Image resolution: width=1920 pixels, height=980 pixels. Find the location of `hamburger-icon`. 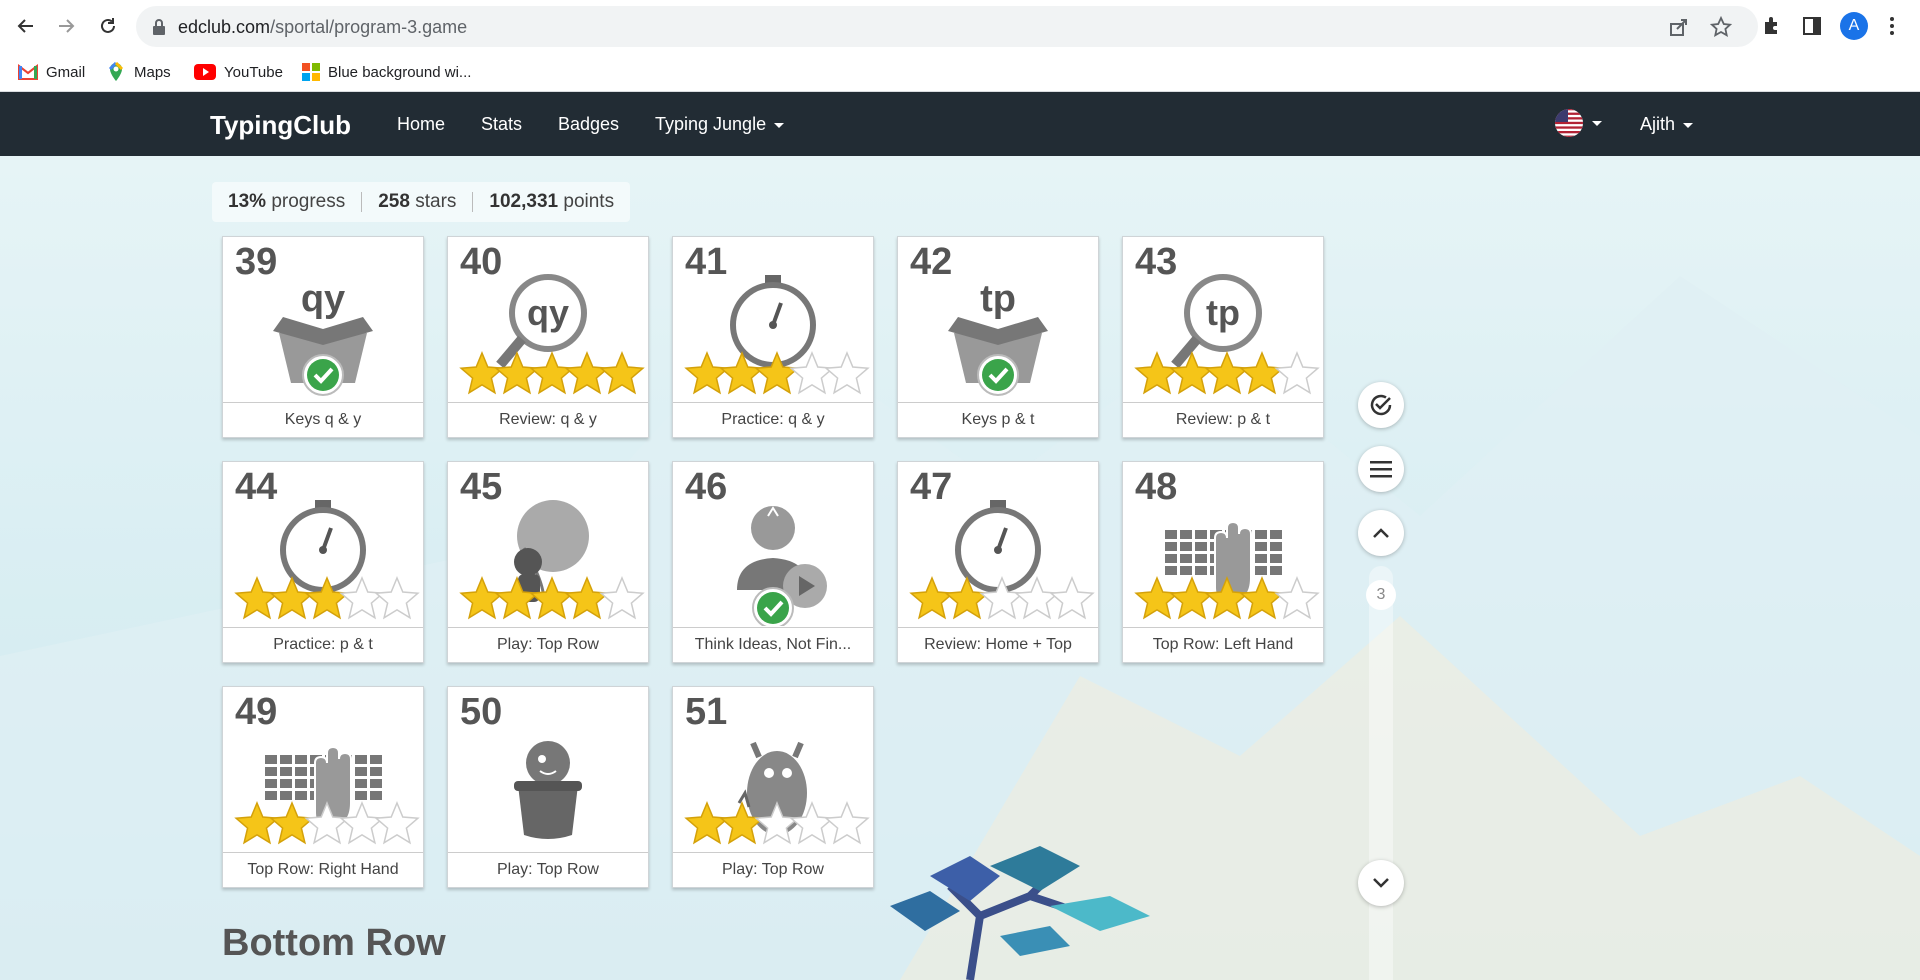

hamburger-icon is located at coordinates (1381, 469).